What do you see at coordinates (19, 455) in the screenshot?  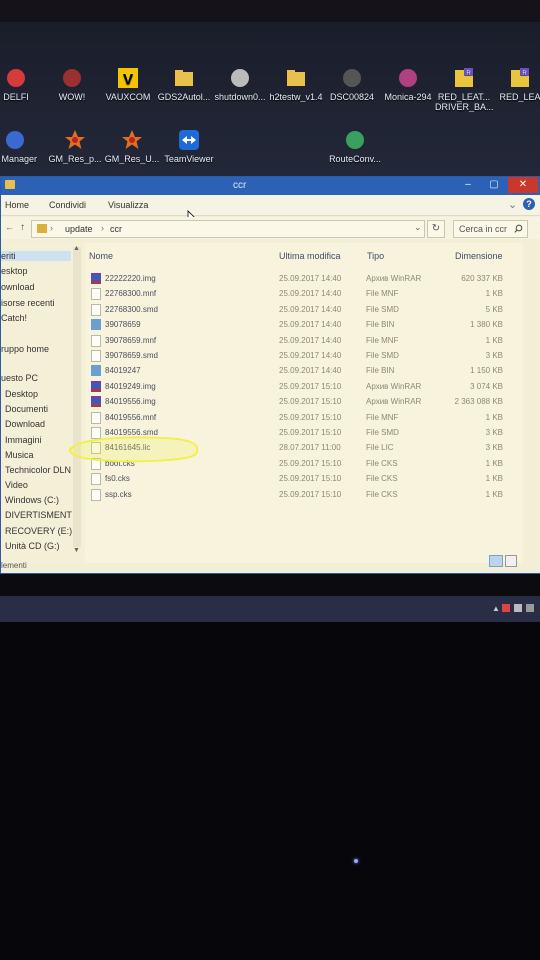 I see `sidebar-item: Musica` at bounding box center [19, 455].